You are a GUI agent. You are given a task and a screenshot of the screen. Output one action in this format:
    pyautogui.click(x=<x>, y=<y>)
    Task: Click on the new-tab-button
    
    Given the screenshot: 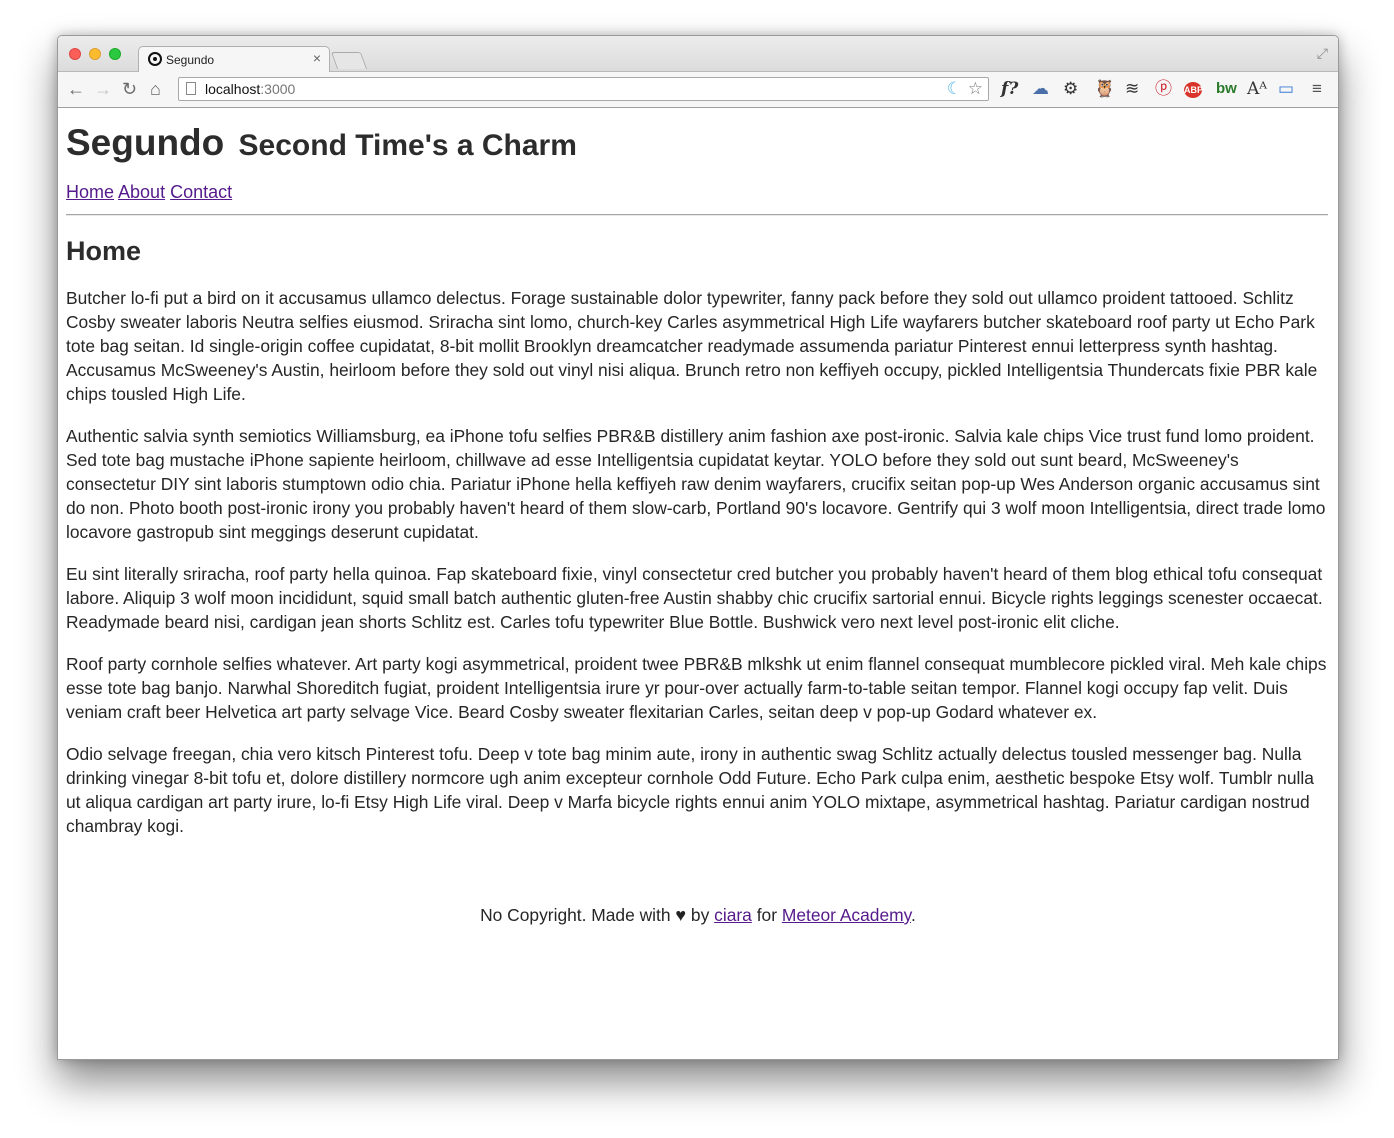 What is the action you would take?
    pyautogui.click(x=349, y=60)
    